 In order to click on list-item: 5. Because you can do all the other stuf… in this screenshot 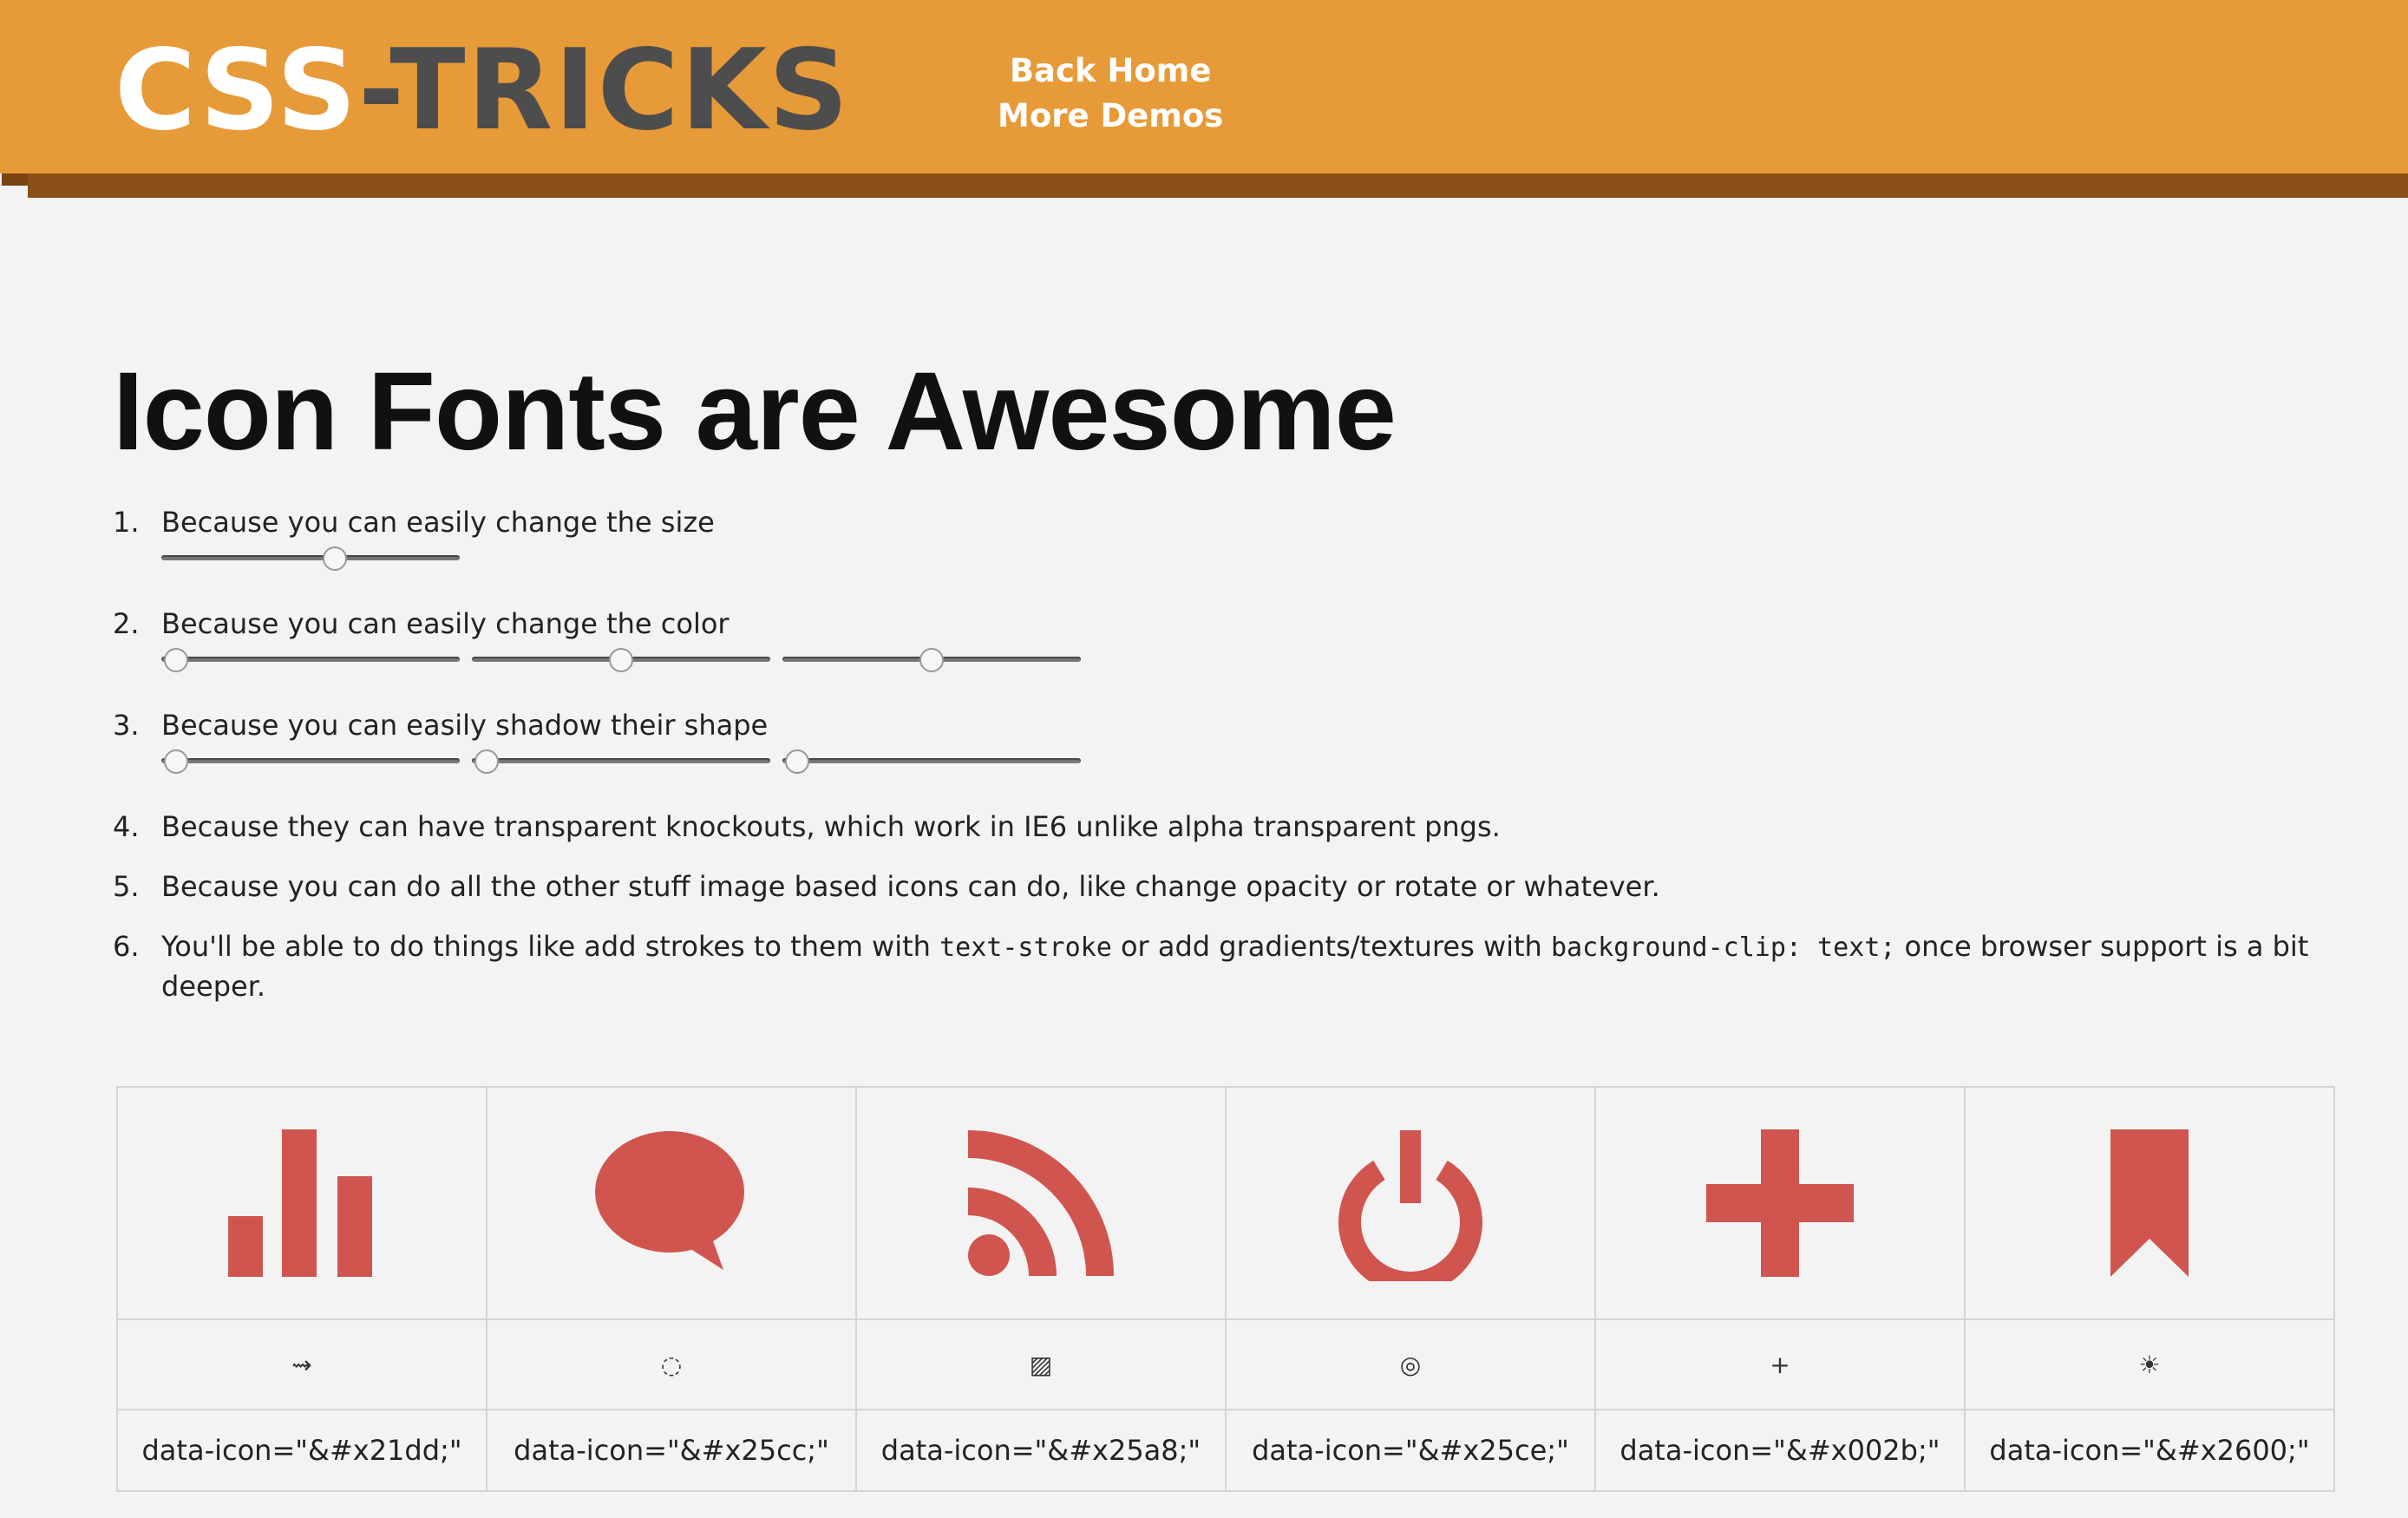, I will do `click(1223, 897)`.